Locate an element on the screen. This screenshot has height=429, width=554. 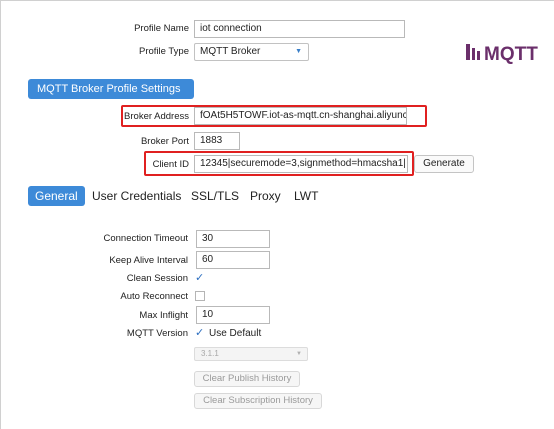
broker-port-label: Broker Port is located at coordinates (164, 141).